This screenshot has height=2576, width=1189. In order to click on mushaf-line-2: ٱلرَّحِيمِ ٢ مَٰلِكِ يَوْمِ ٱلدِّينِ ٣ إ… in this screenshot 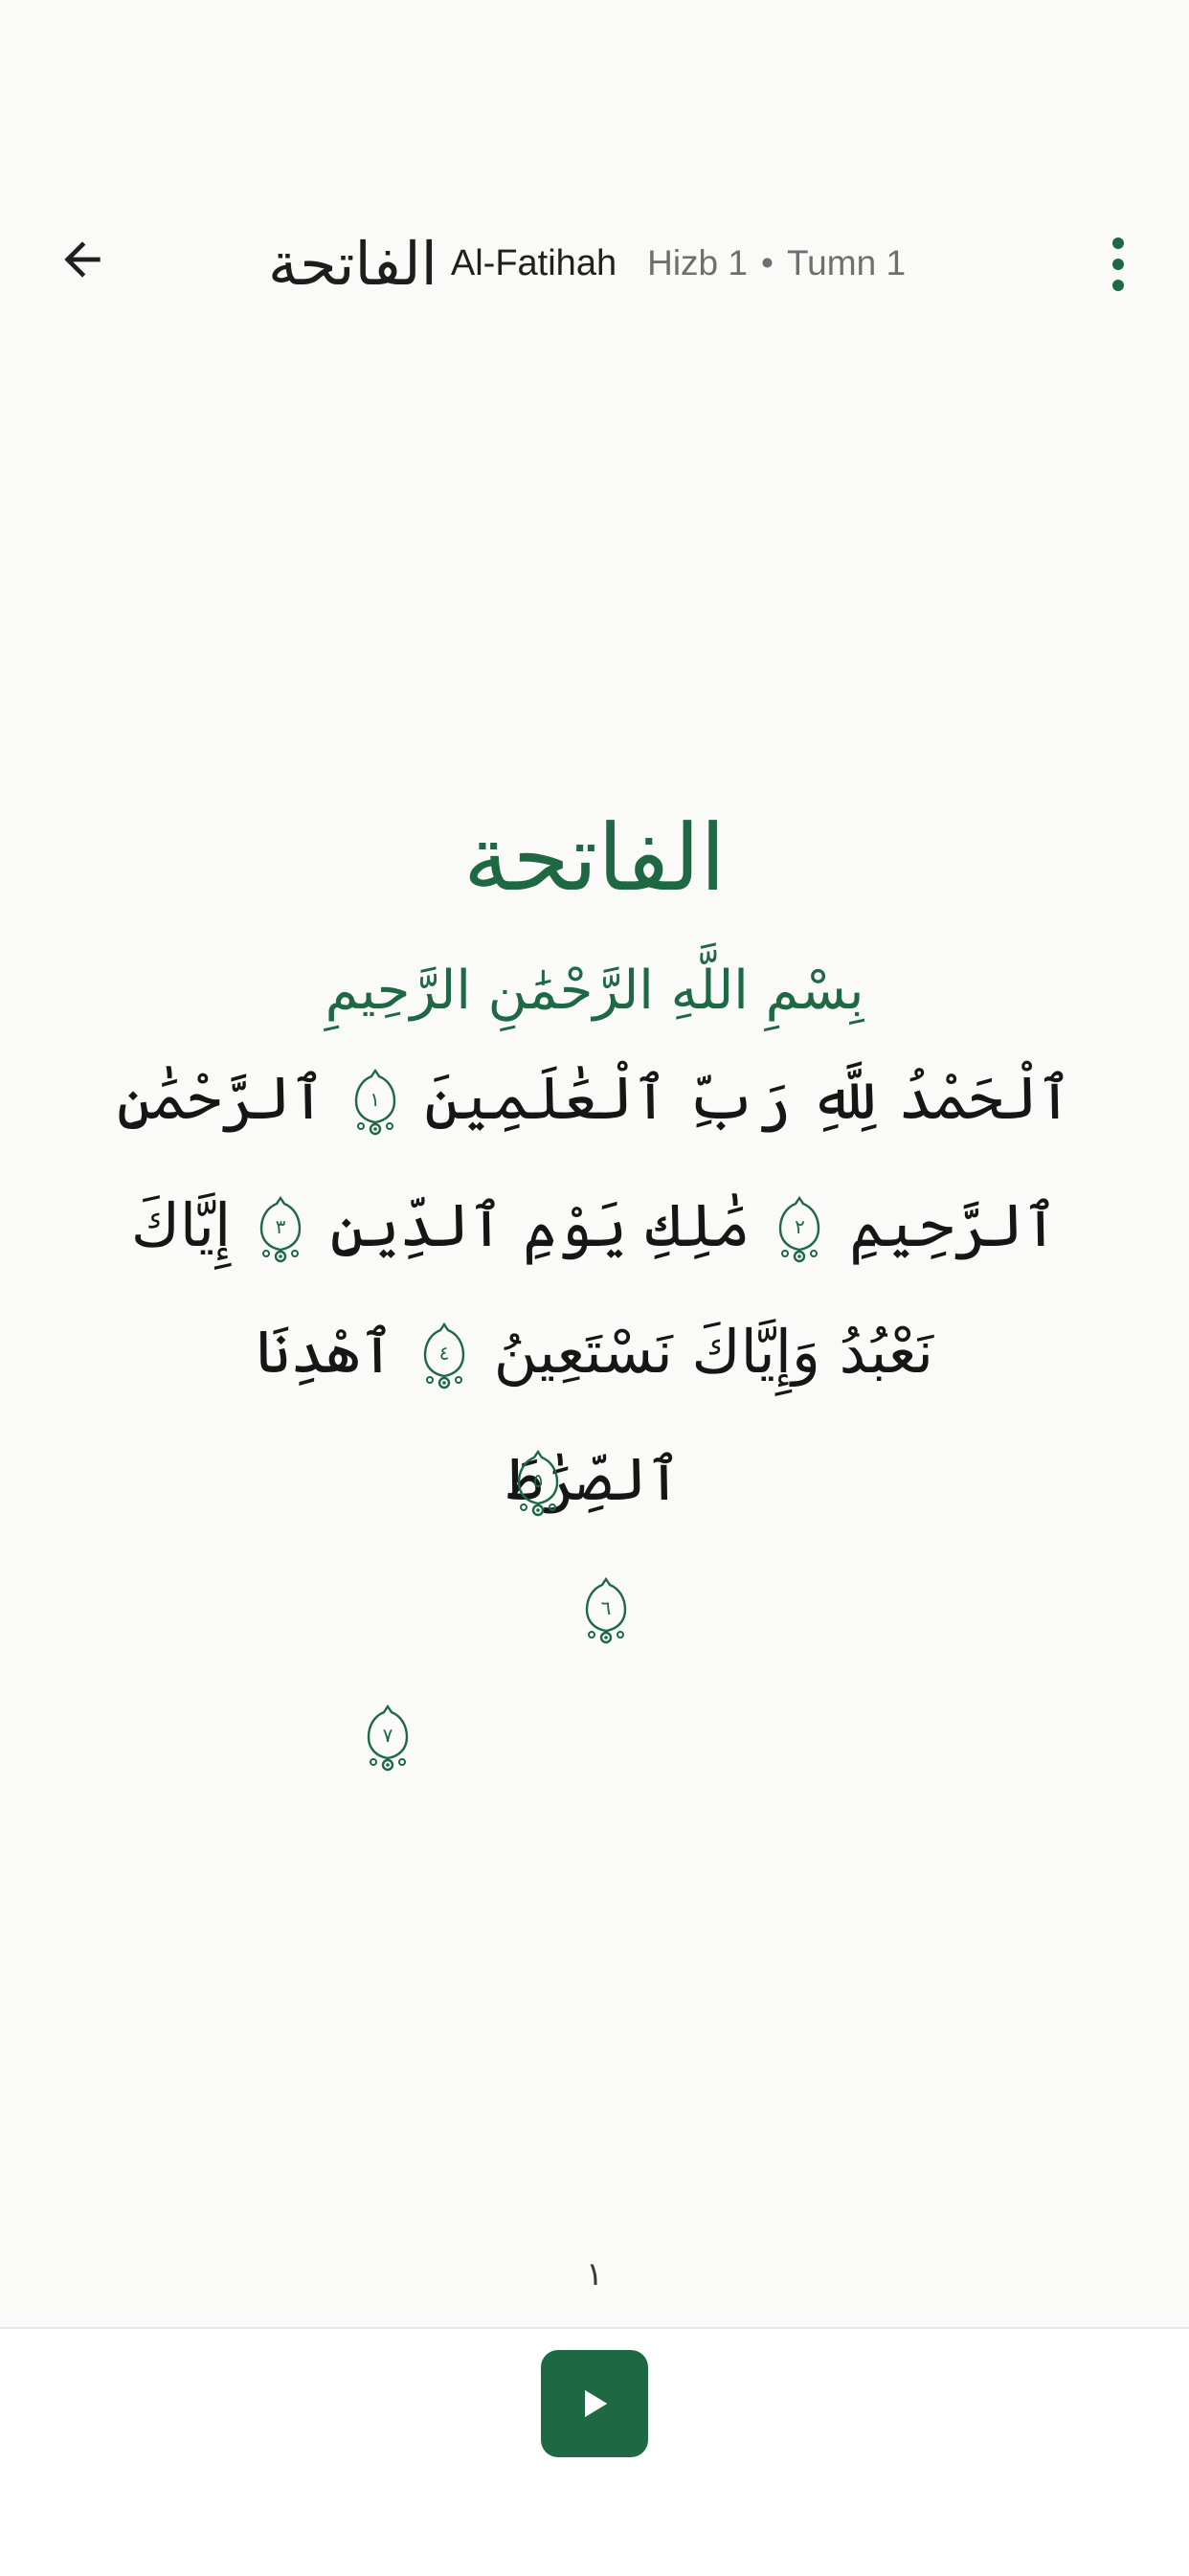, I will do `click(594, 1228)`.